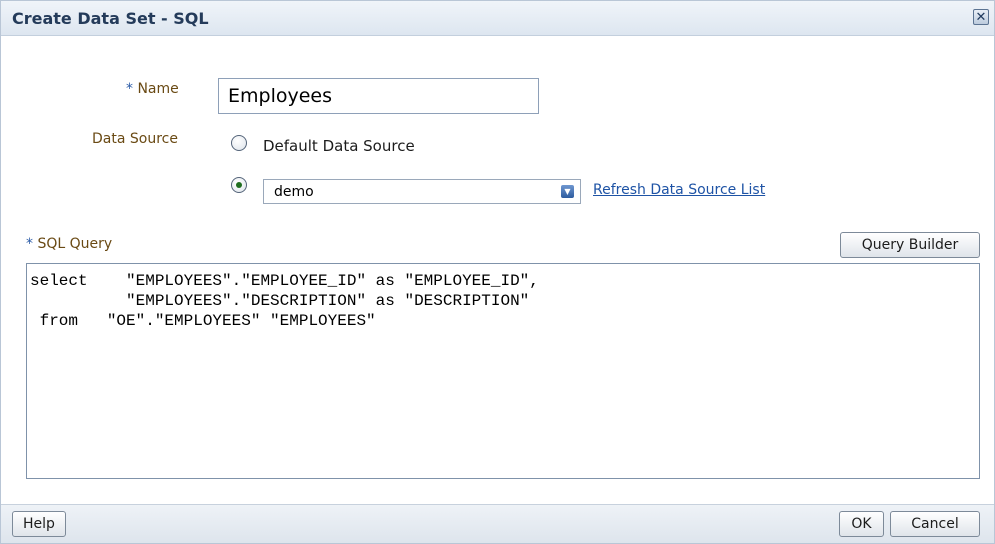  I want to click on chevron-down-icon: ▼, so click(567, 191).